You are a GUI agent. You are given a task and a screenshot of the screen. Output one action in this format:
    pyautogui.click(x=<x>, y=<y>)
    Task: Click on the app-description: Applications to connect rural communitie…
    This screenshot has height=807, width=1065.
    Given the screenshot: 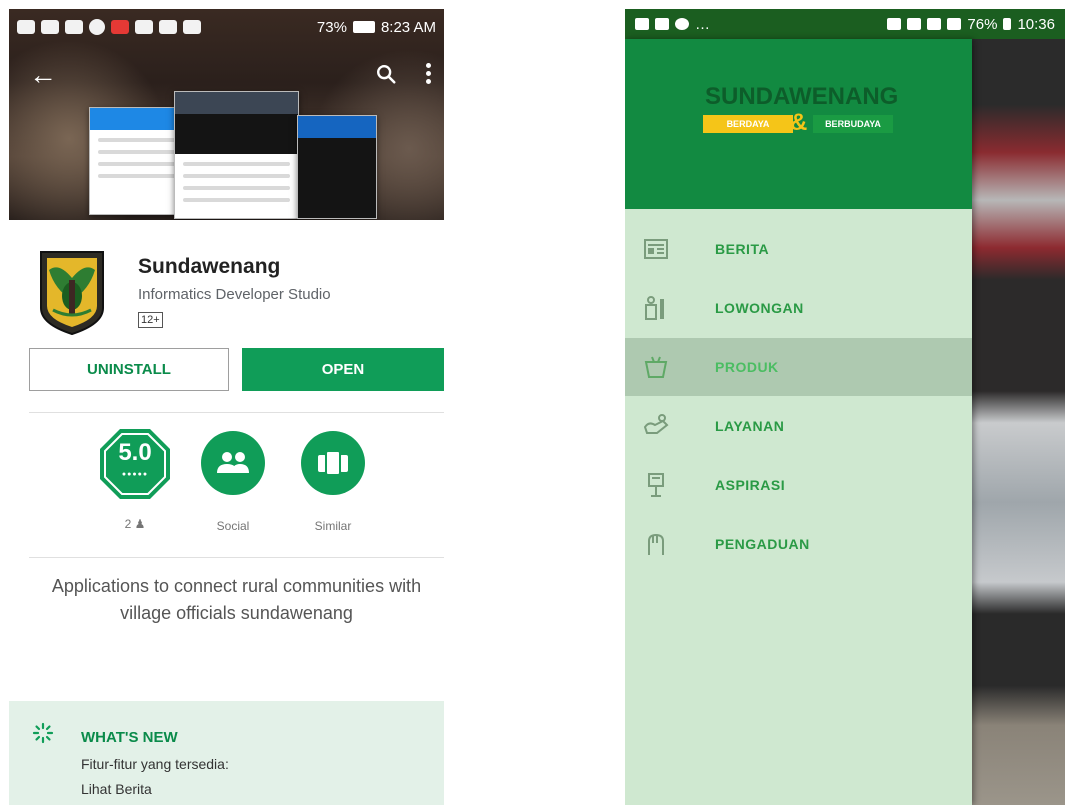 What is the action you would take?
    pyautogui.click(x=236, y=600)
    